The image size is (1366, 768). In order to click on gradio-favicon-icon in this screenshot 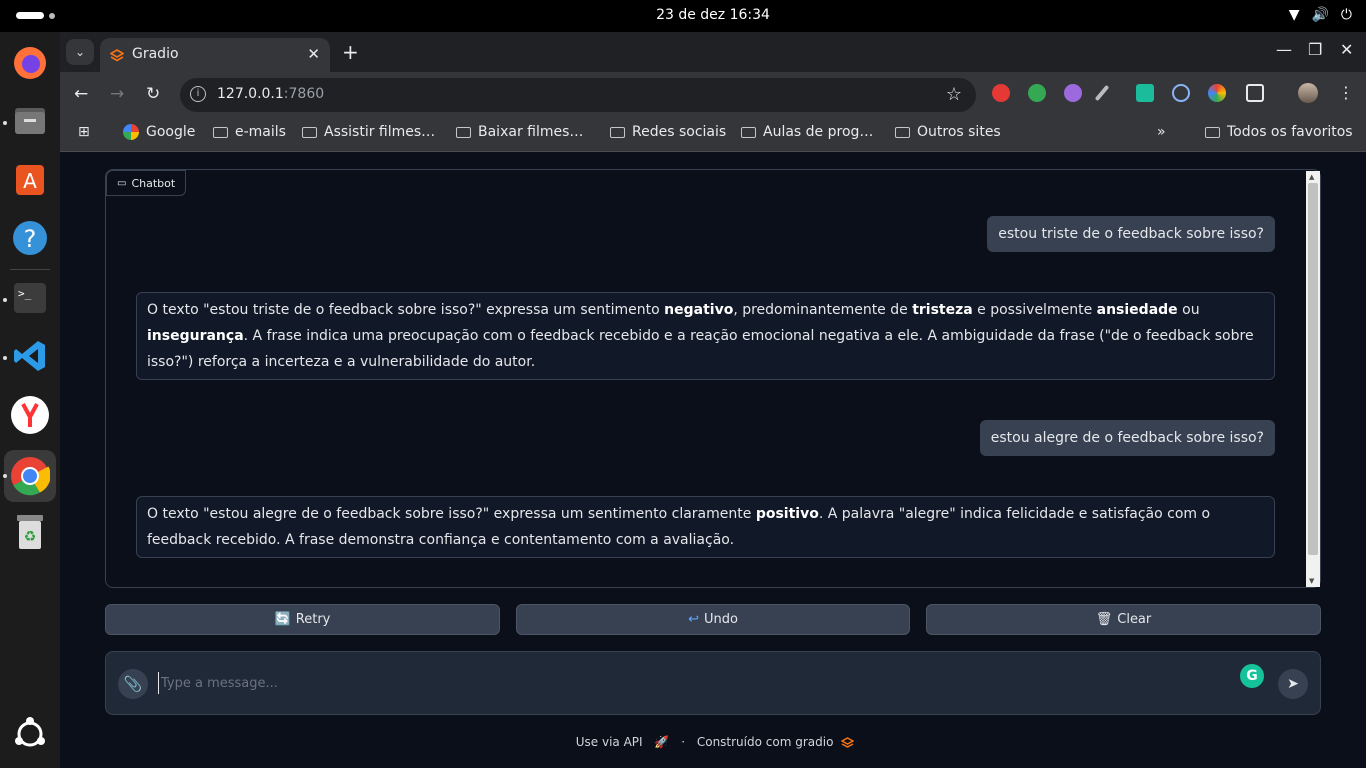, I will do `click(117, 55)`.